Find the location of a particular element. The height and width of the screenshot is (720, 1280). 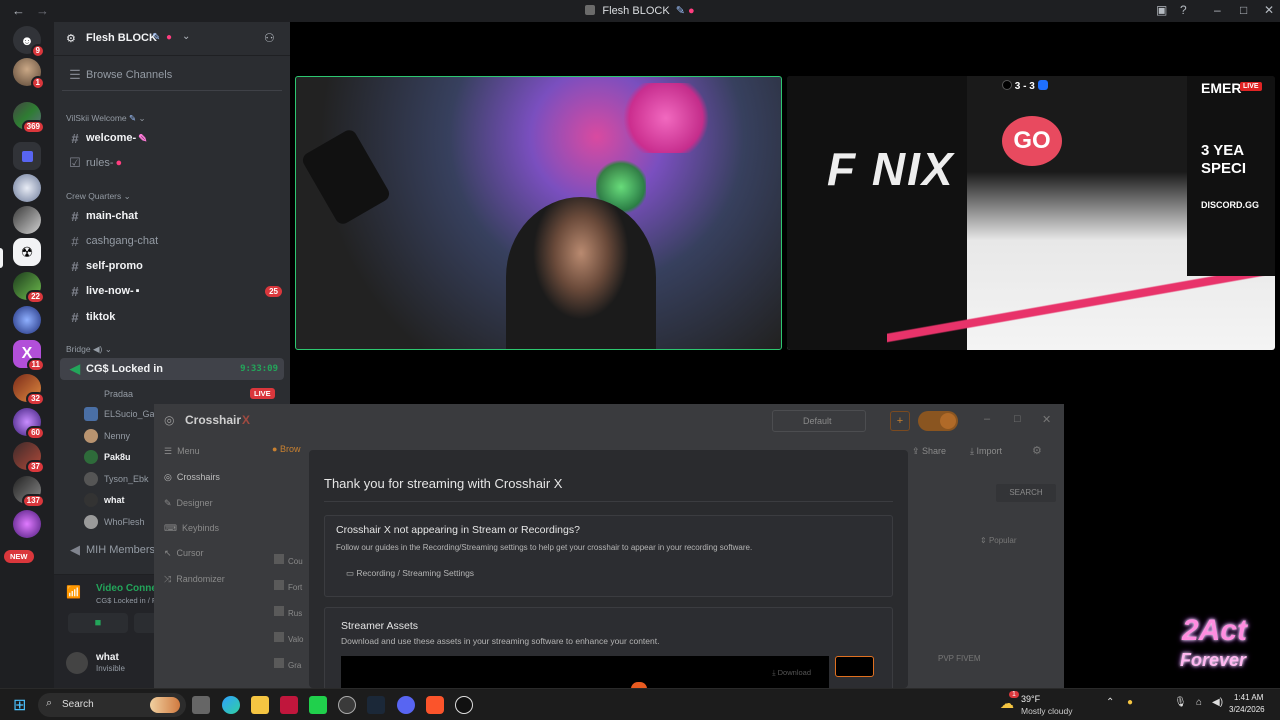

fenix-sign: F NIX is located at coordinates (891, 169).